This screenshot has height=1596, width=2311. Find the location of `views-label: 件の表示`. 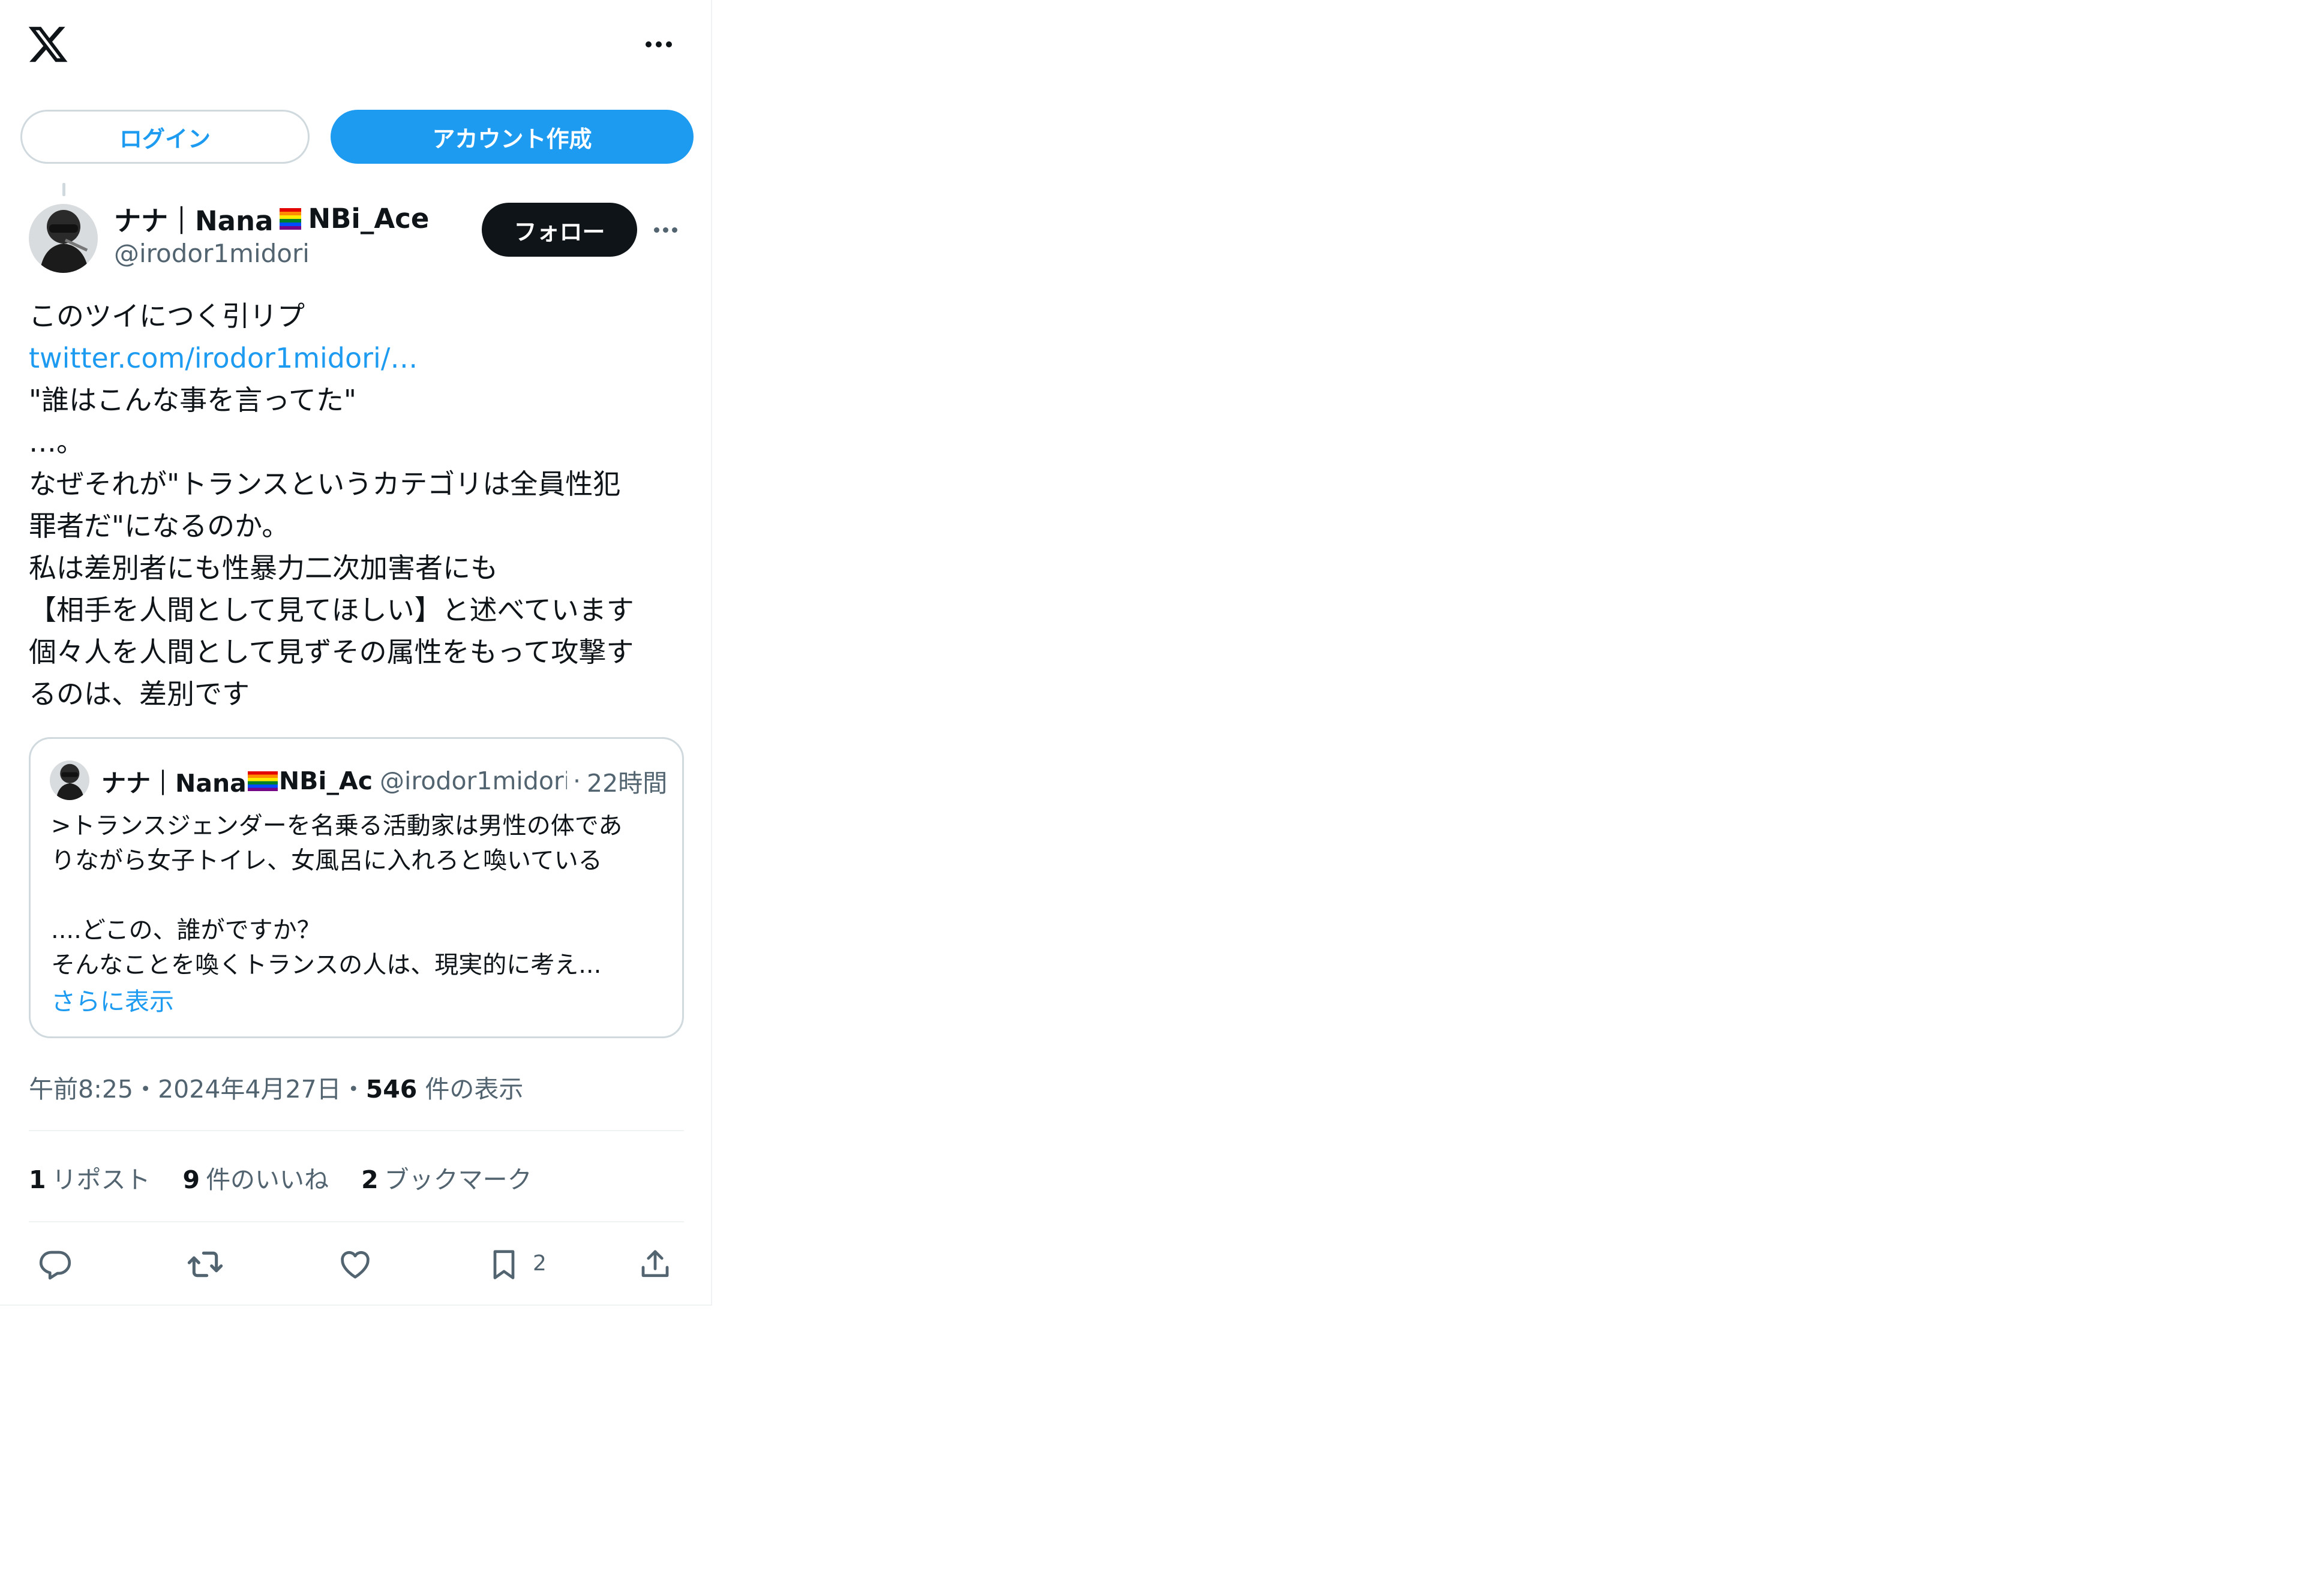

views-label: 件の表示 is located at coordinates (470, 1089).